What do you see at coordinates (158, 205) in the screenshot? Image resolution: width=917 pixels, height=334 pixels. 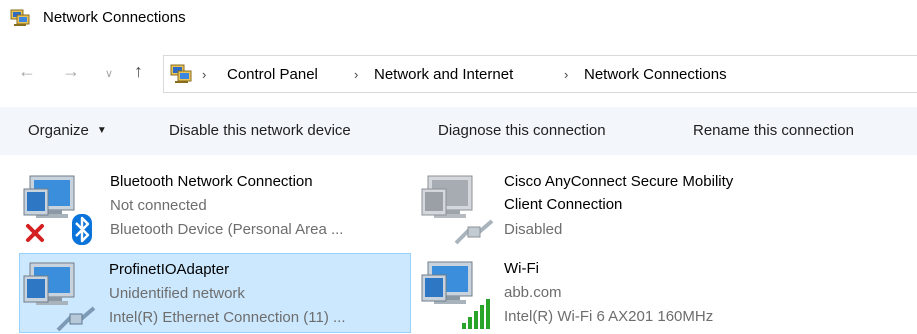 I see `connection-status: Not connected` at bounding box center [158, 205].